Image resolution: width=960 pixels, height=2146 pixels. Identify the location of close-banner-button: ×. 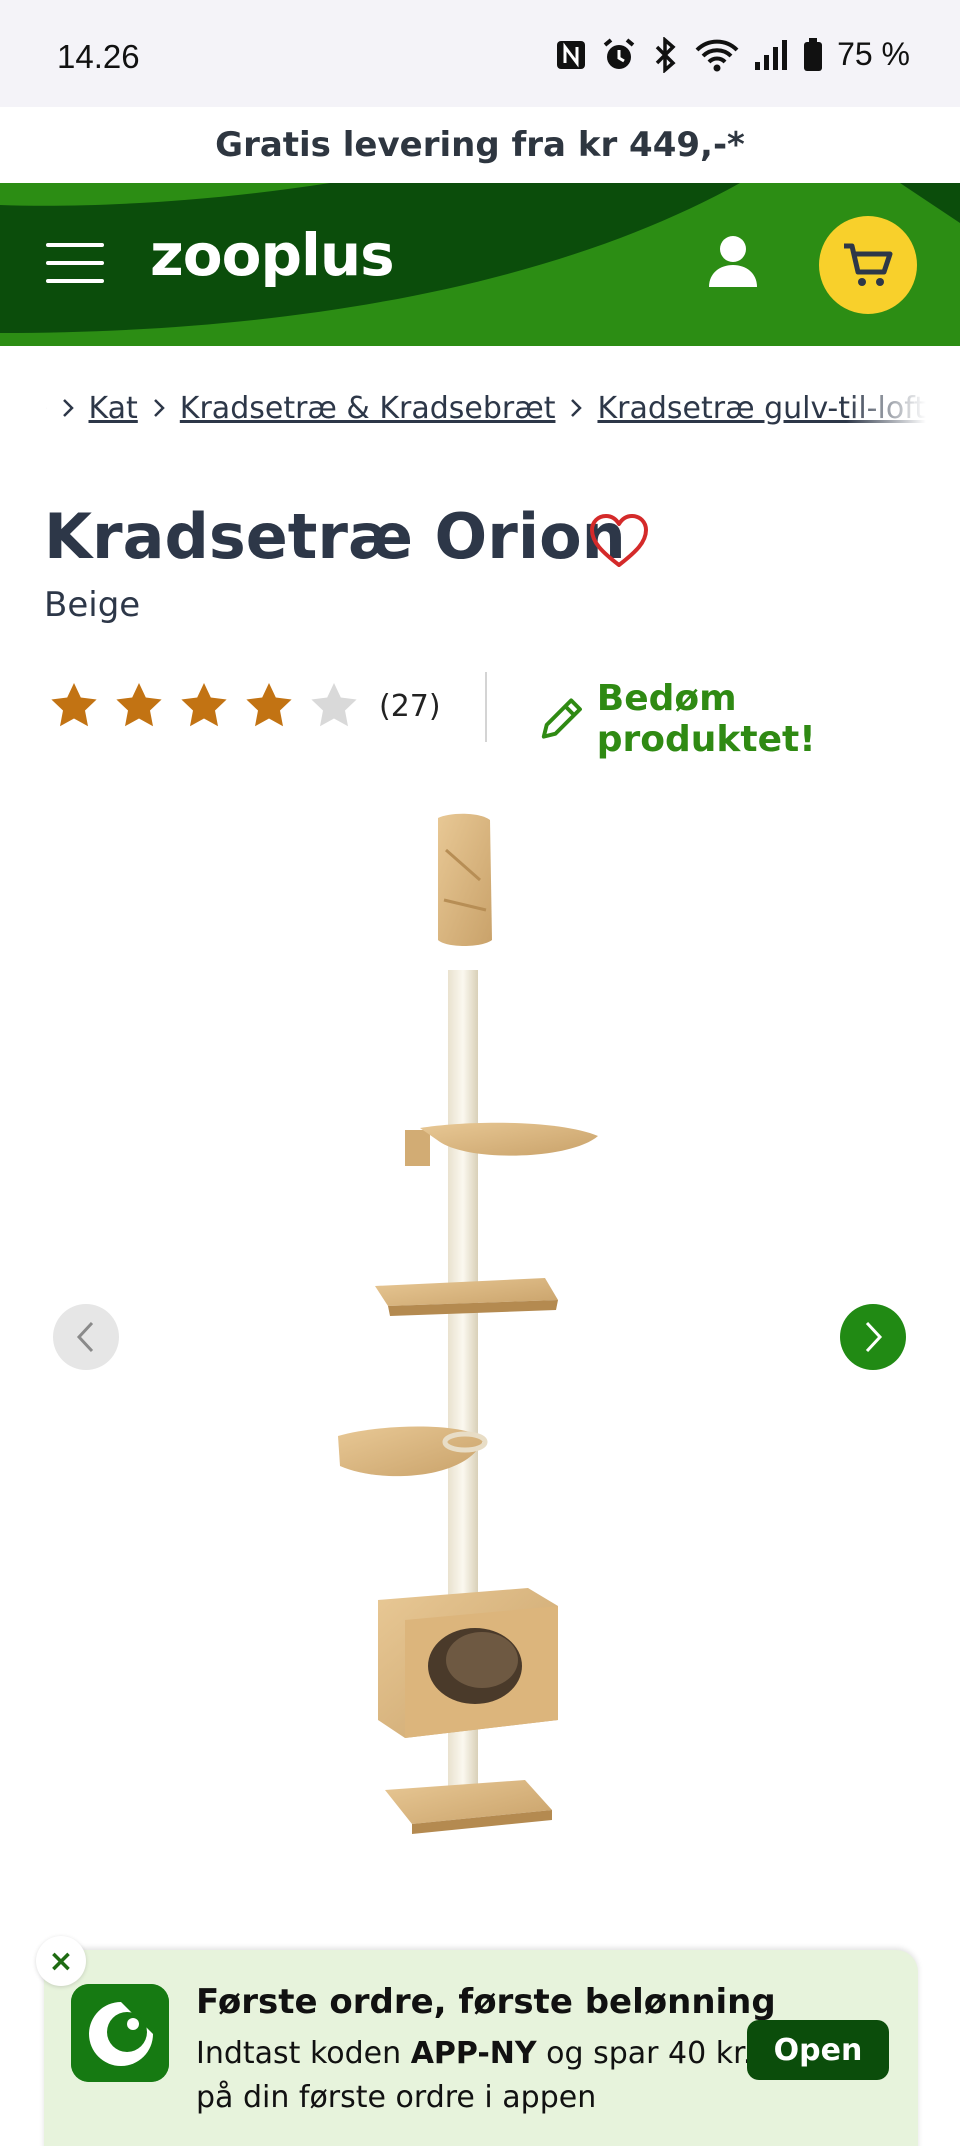
(61, 1961).